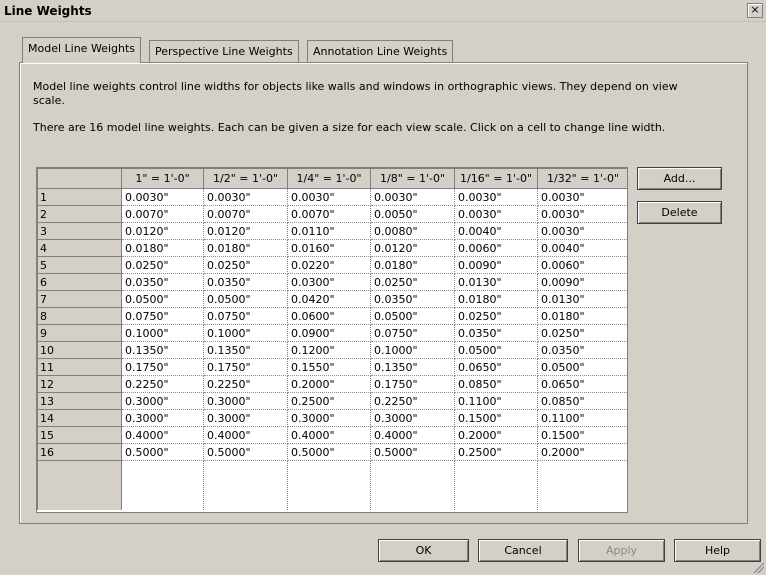 The height and width of the screenshot is (575, 766). Describe the element at coordinates (329, 333) in the screenshot. I see `weight-cell: 0.0900"` at that location.